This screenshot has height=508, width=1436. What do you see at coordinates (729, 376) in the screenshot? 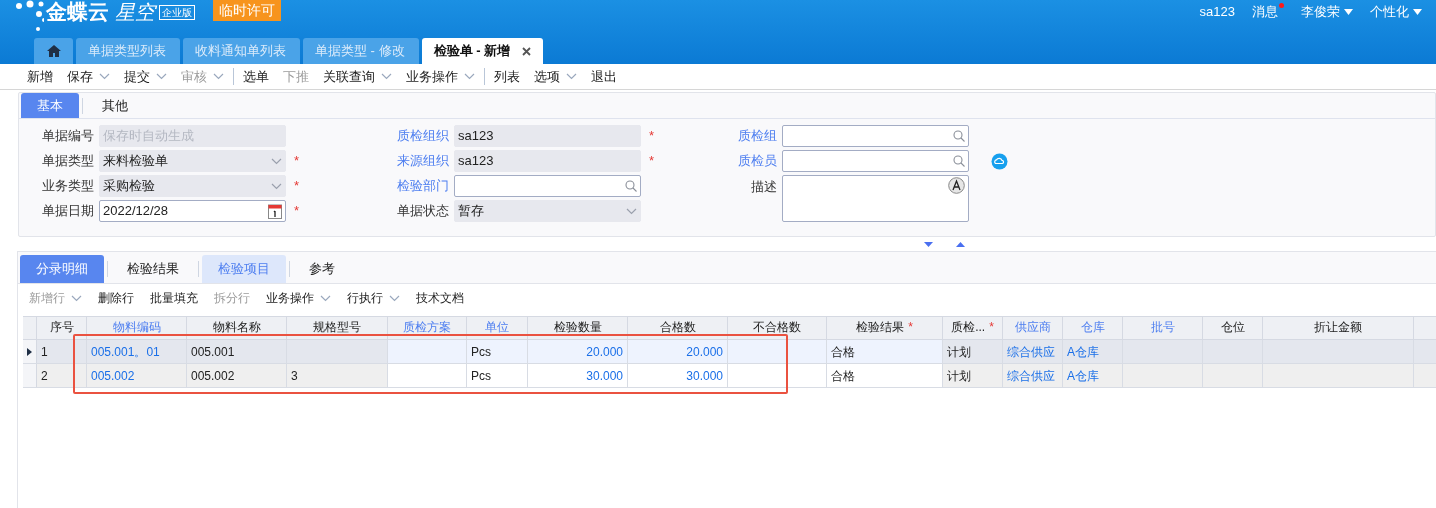
I see `table-row: 2 005.002 005.002 3 Pcs 30.000 30.000 合格 计划 综合供应 A仓库` at bounding box center [729, 376].